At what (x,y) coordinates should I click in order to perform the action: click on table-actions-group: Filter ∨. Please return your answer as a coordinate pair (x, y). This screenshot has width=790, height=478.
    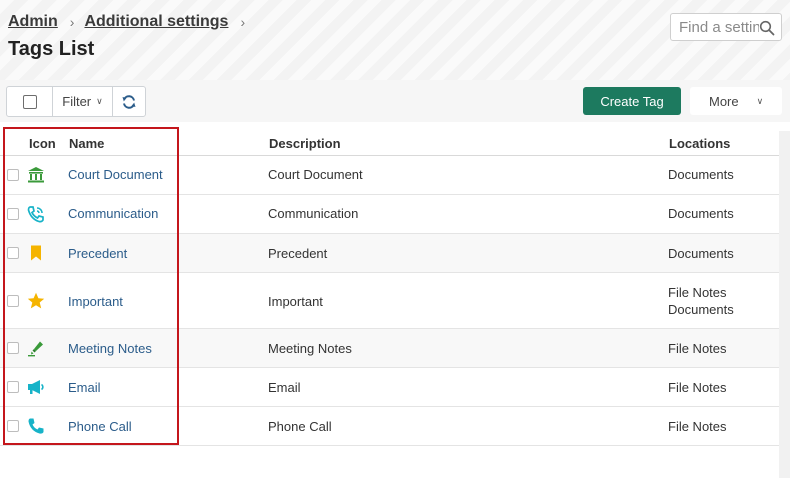
    Looking at the image, I should click on (76, 101).